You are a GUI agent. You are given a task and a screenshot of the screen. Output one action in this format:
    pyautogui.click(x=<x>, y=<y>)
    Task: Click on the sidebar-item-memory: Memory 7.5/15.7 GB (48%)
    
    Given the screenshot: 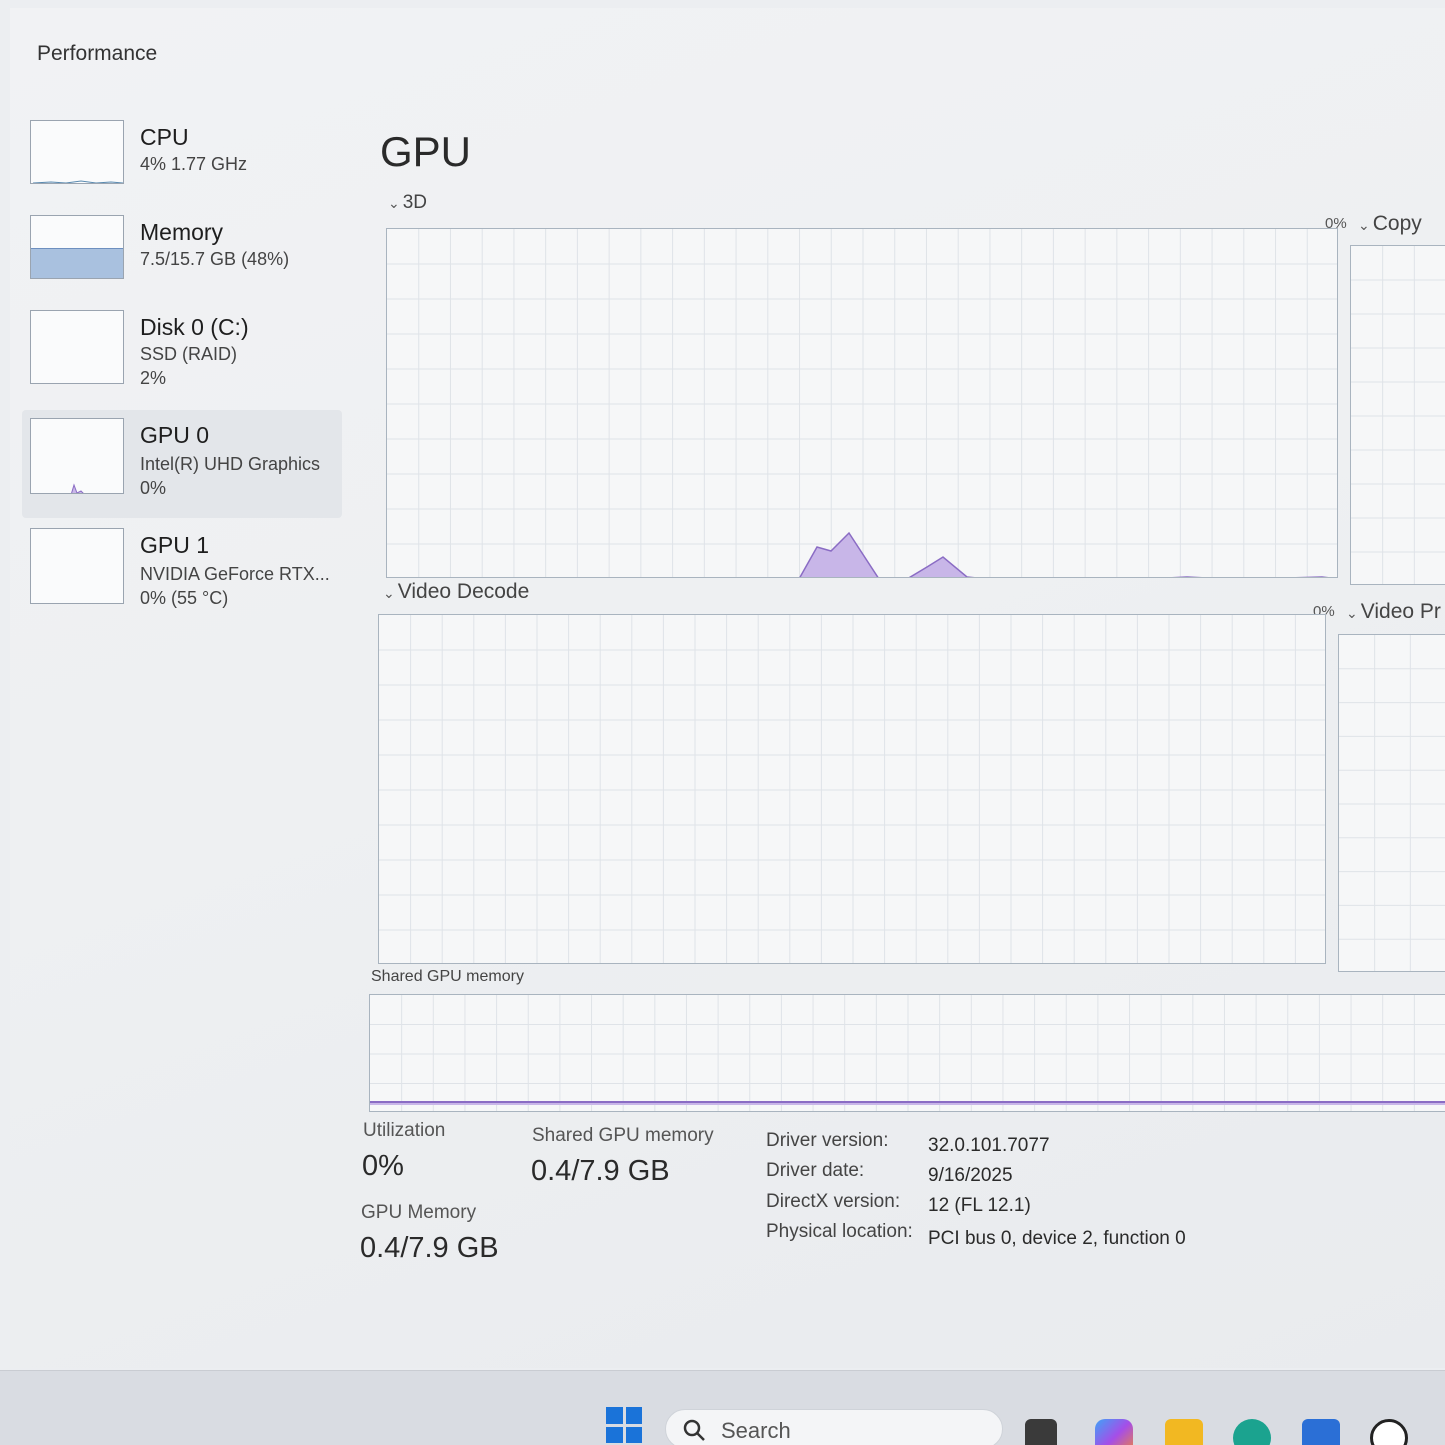 What is the action you would take?
    pyautogui.click(x=182, y=258)
    